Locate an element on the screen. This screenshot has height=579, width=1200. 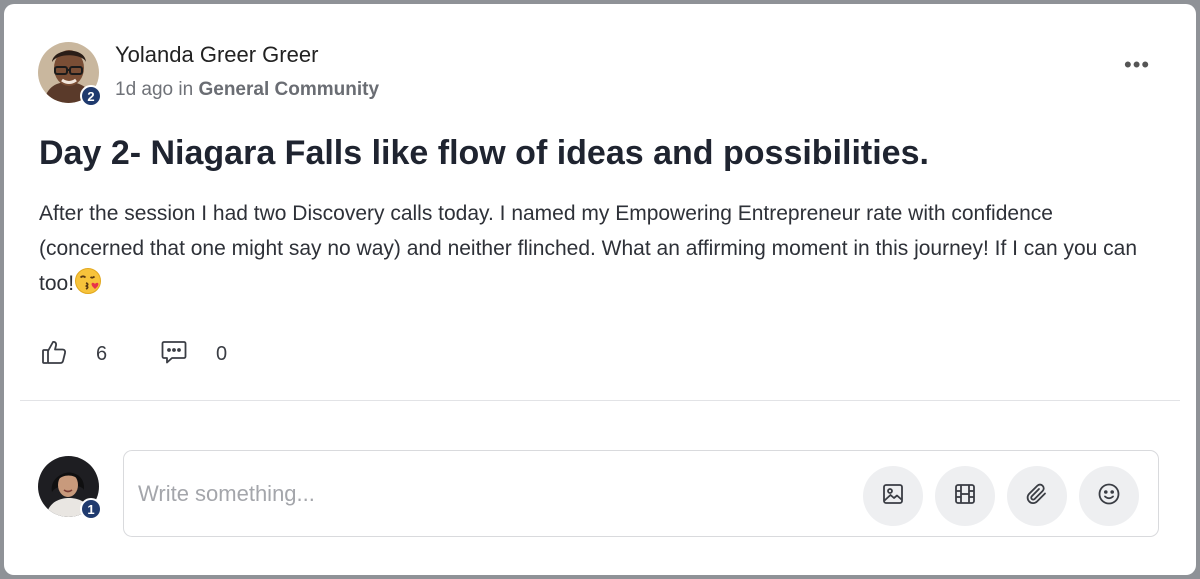
image-icon is located at coordinates (893, 496).